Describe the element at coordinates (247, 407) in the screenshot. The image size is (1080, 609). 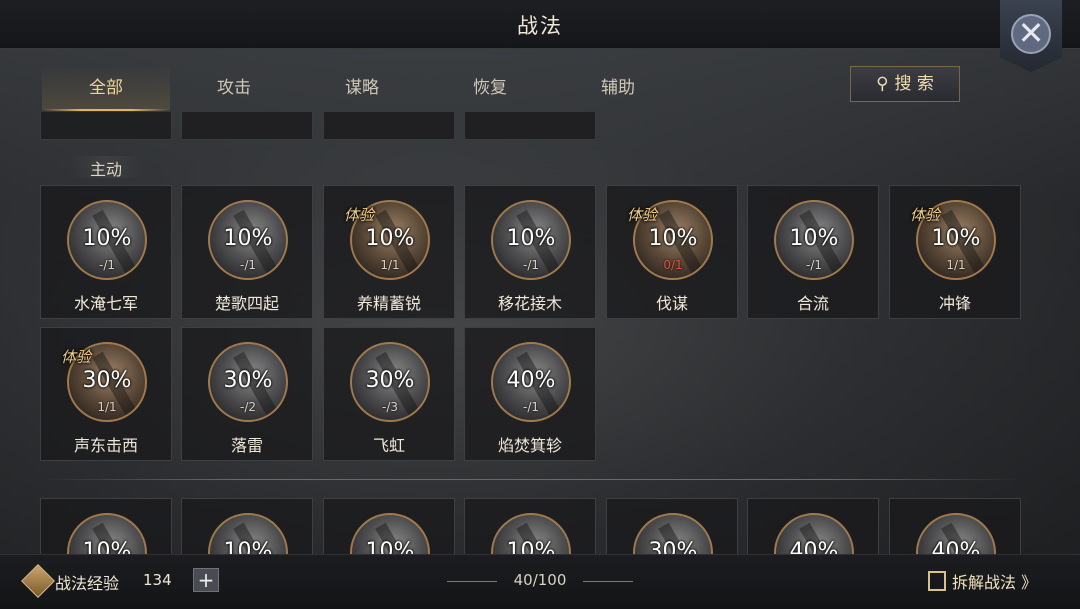
I see `tactic-count: -/2` at that location.